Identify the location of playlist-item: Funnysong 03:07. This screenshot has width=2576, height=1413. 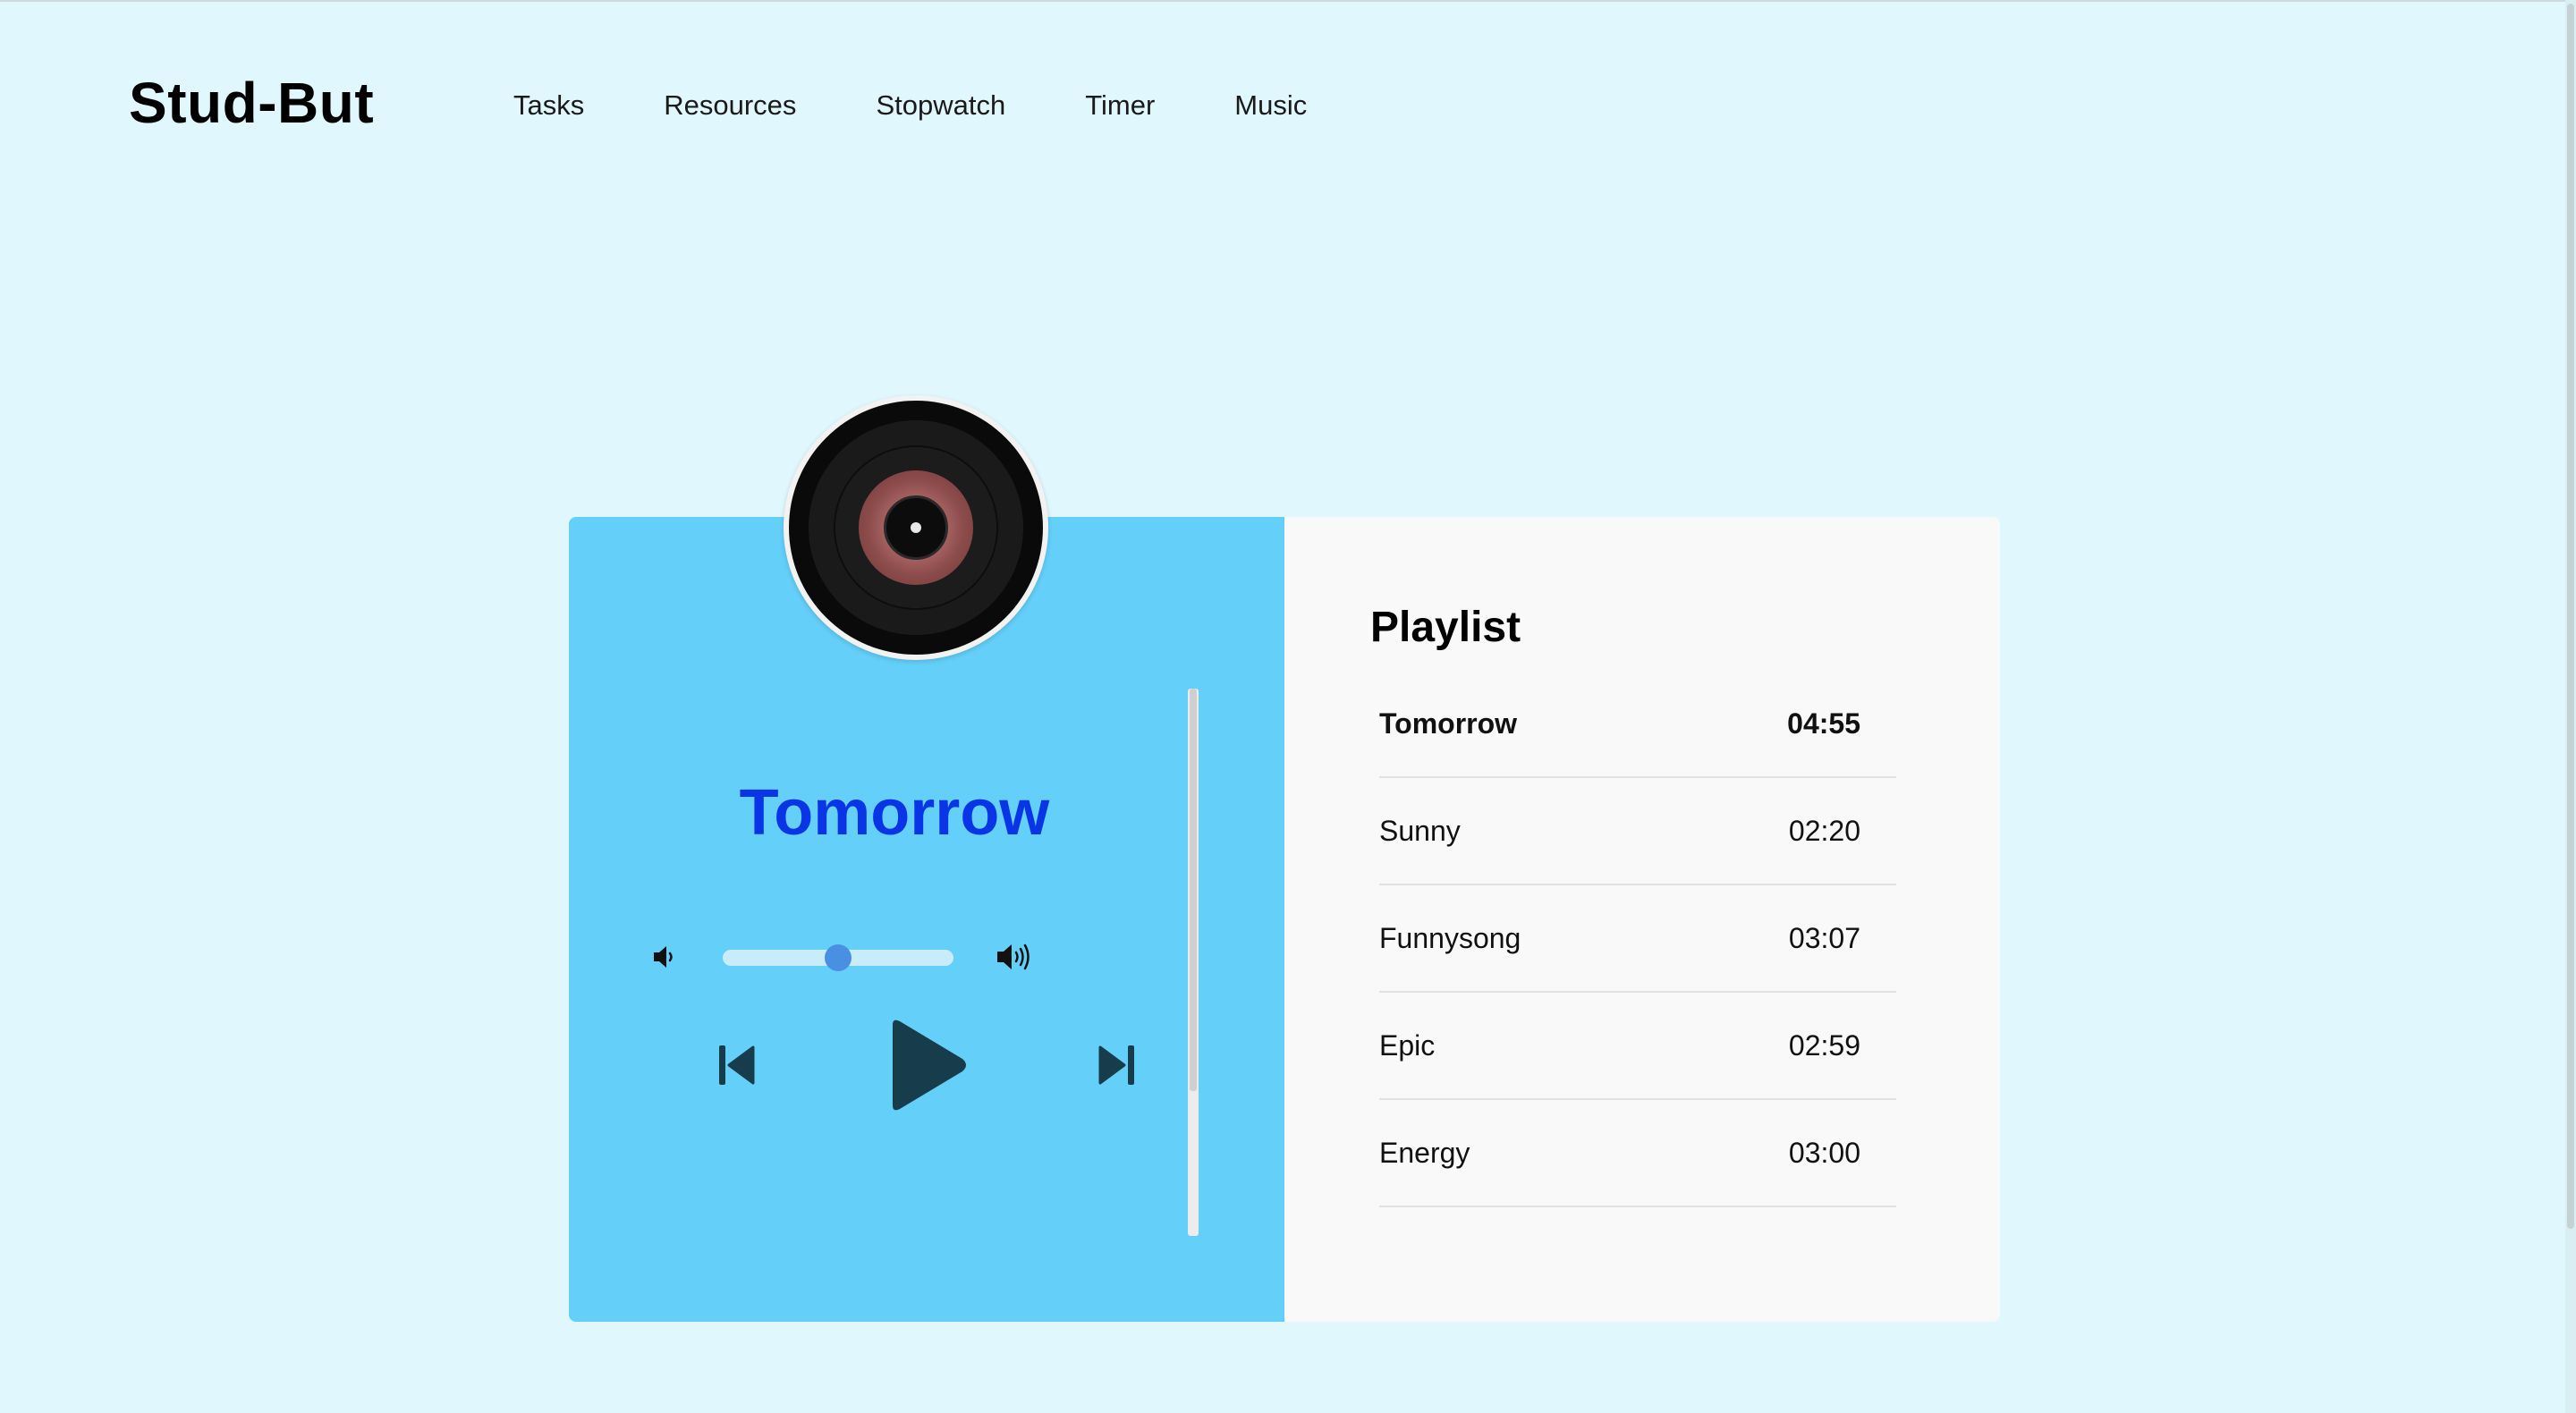
(1637, 939).